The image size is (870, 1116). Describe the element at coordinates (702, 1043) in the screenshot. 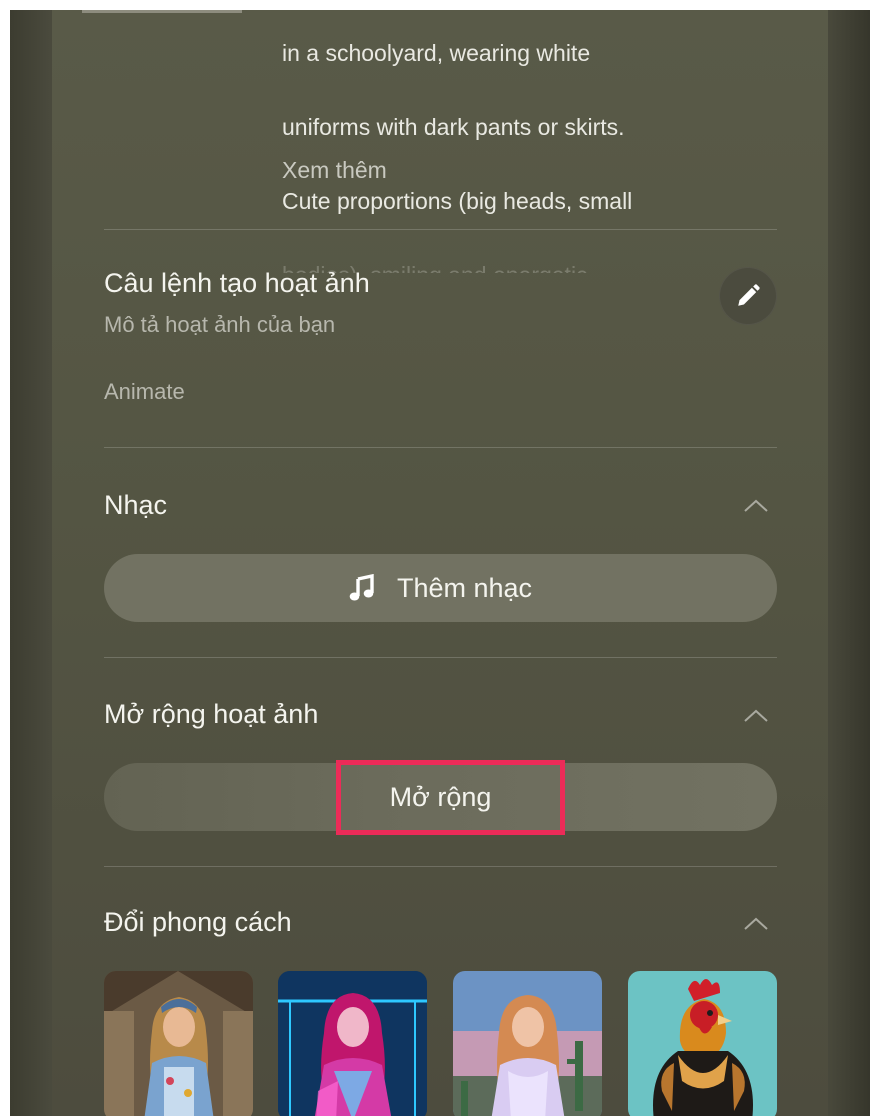

I see `rooster-style-thumbnail` at that location.